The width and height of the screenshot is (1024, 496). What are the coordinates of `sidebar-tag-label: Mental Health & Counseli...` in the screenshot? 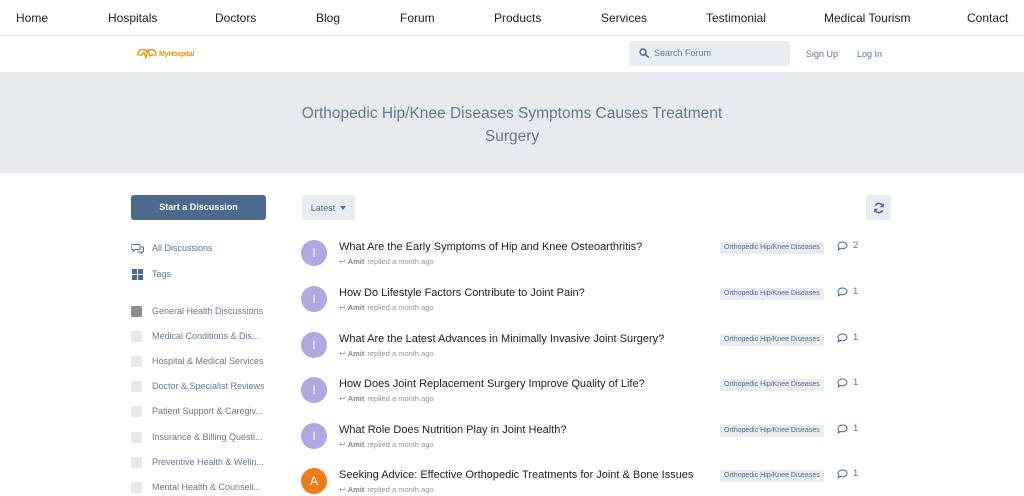 It's located at (207, 487).